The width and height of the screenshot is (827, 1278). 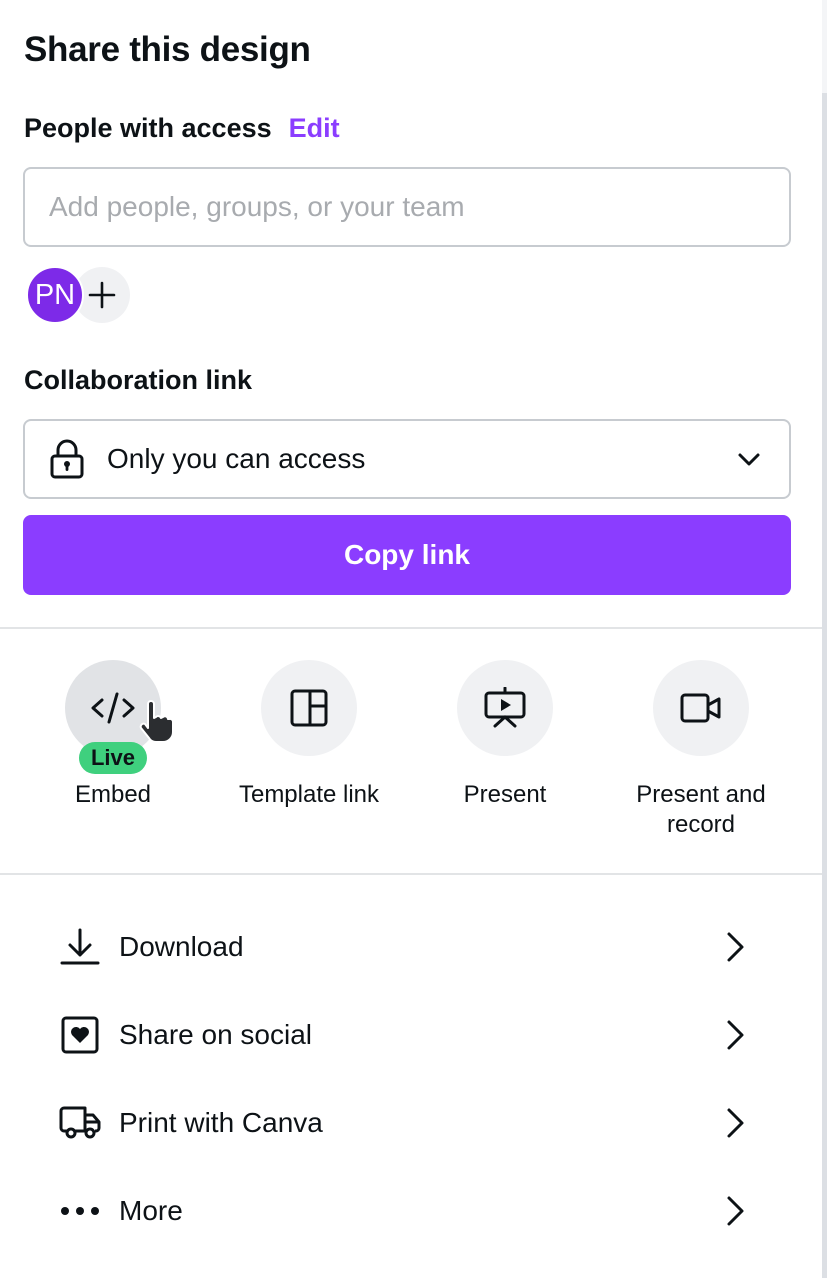 I want to click on lock-icon, so click(x=67, y=459).